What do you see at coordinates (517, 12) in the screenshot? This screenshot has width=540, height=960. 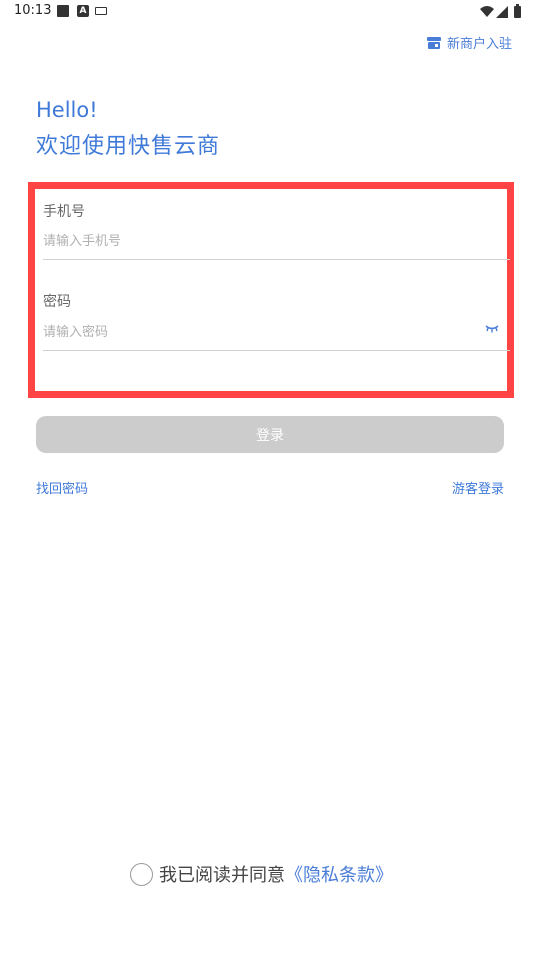 I see `battery-icon` at bounding box center [517, 12].